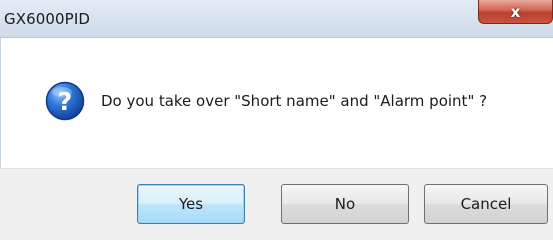 The height and width of the screenshot is (240, 553). I want to click on window-title: GX6000PID, so click(47, 19).